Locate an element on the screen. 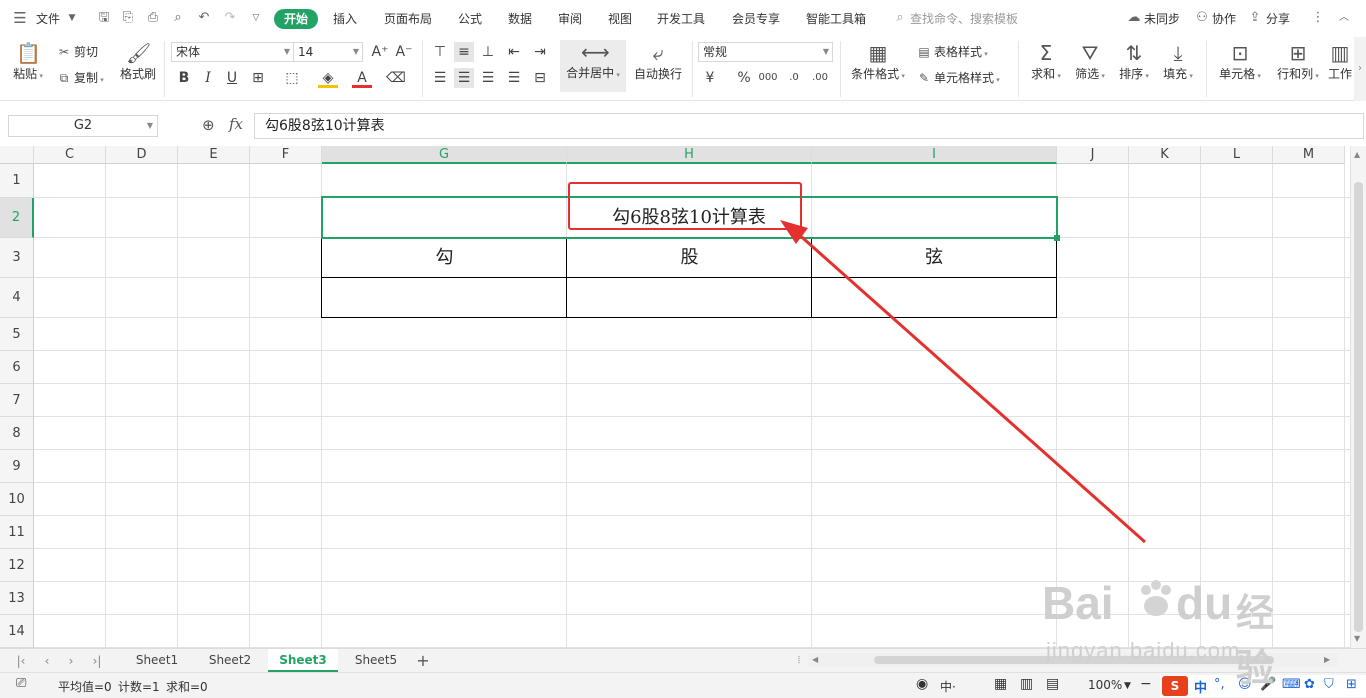 This screenshot has height=698, width=1366. decrease-decimal-icon: .00 is located at coordinates (820, 78).